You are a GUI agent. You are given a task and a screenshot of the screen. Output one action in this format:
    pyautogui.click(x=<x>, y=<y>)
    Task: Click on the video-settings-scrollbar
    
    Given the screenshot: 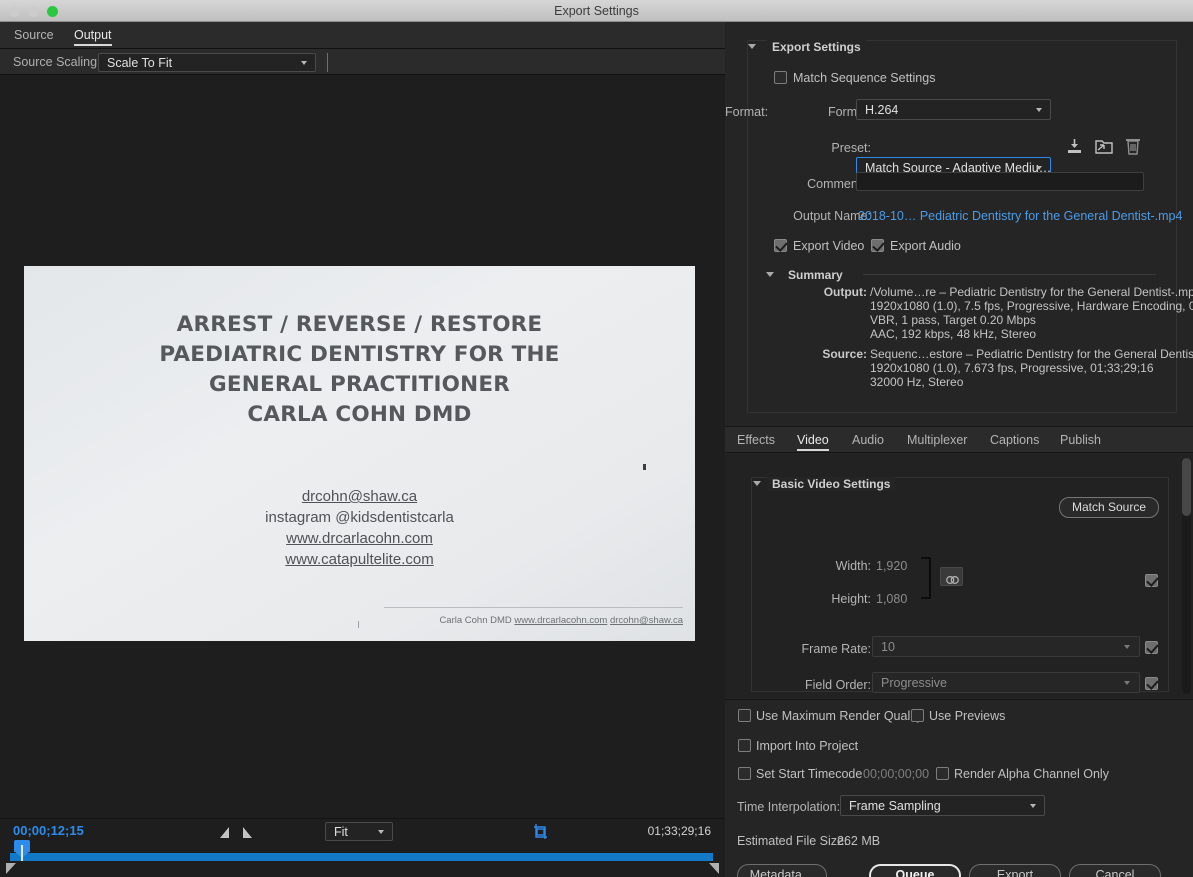 What is the action you would take?
    pyautogui.click(x=1186, y=576)
    